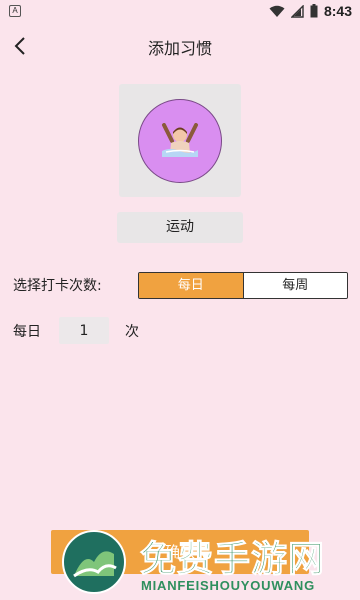 The image size is (360, 600). I want to click on count-unit-label: 次, so click(132, 332).